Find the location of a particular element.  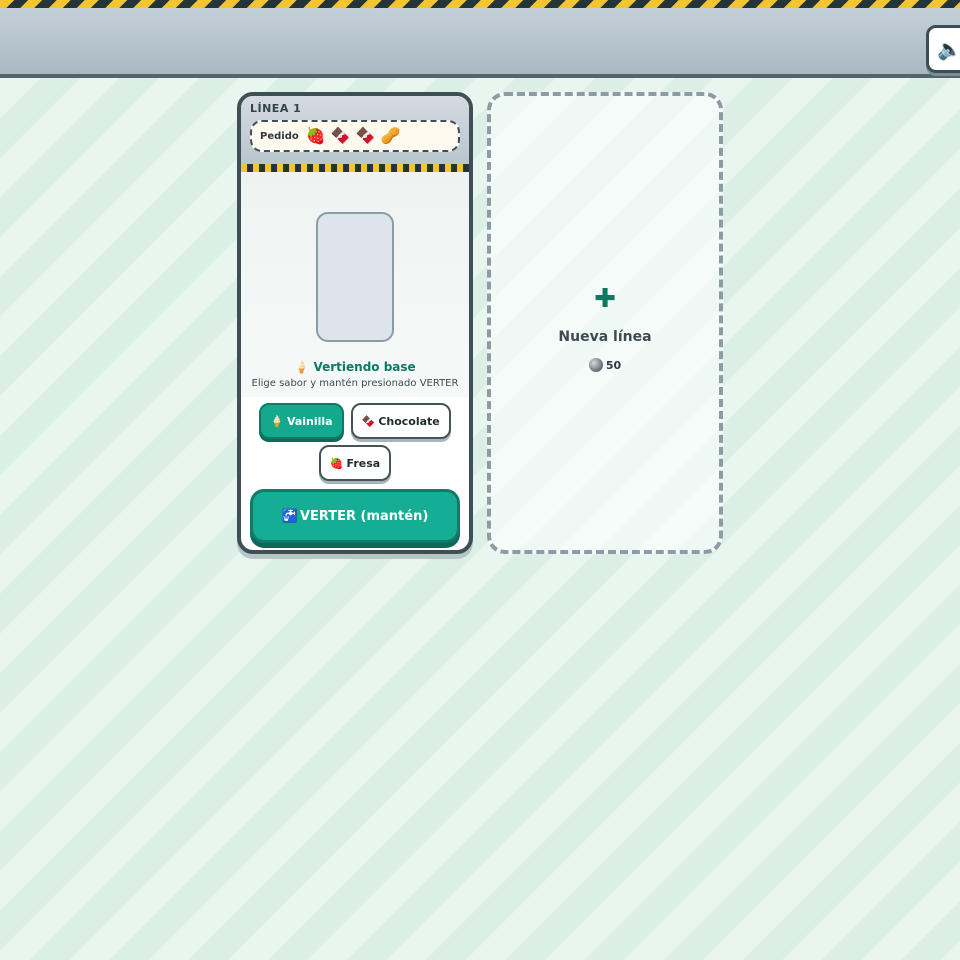

flavor-row: 🍓 Fresa is located at coordinates (355, 463).